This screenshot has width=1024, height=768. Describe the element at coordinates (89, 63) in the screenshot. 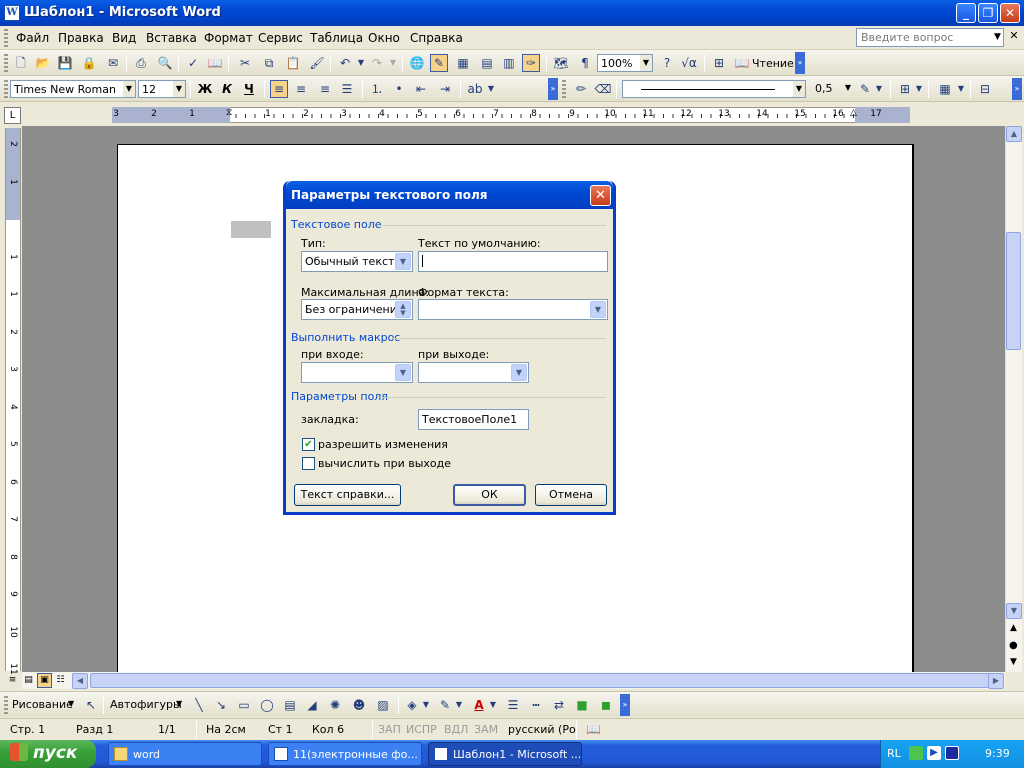

I see `permission-icon: 🔒` at that location.